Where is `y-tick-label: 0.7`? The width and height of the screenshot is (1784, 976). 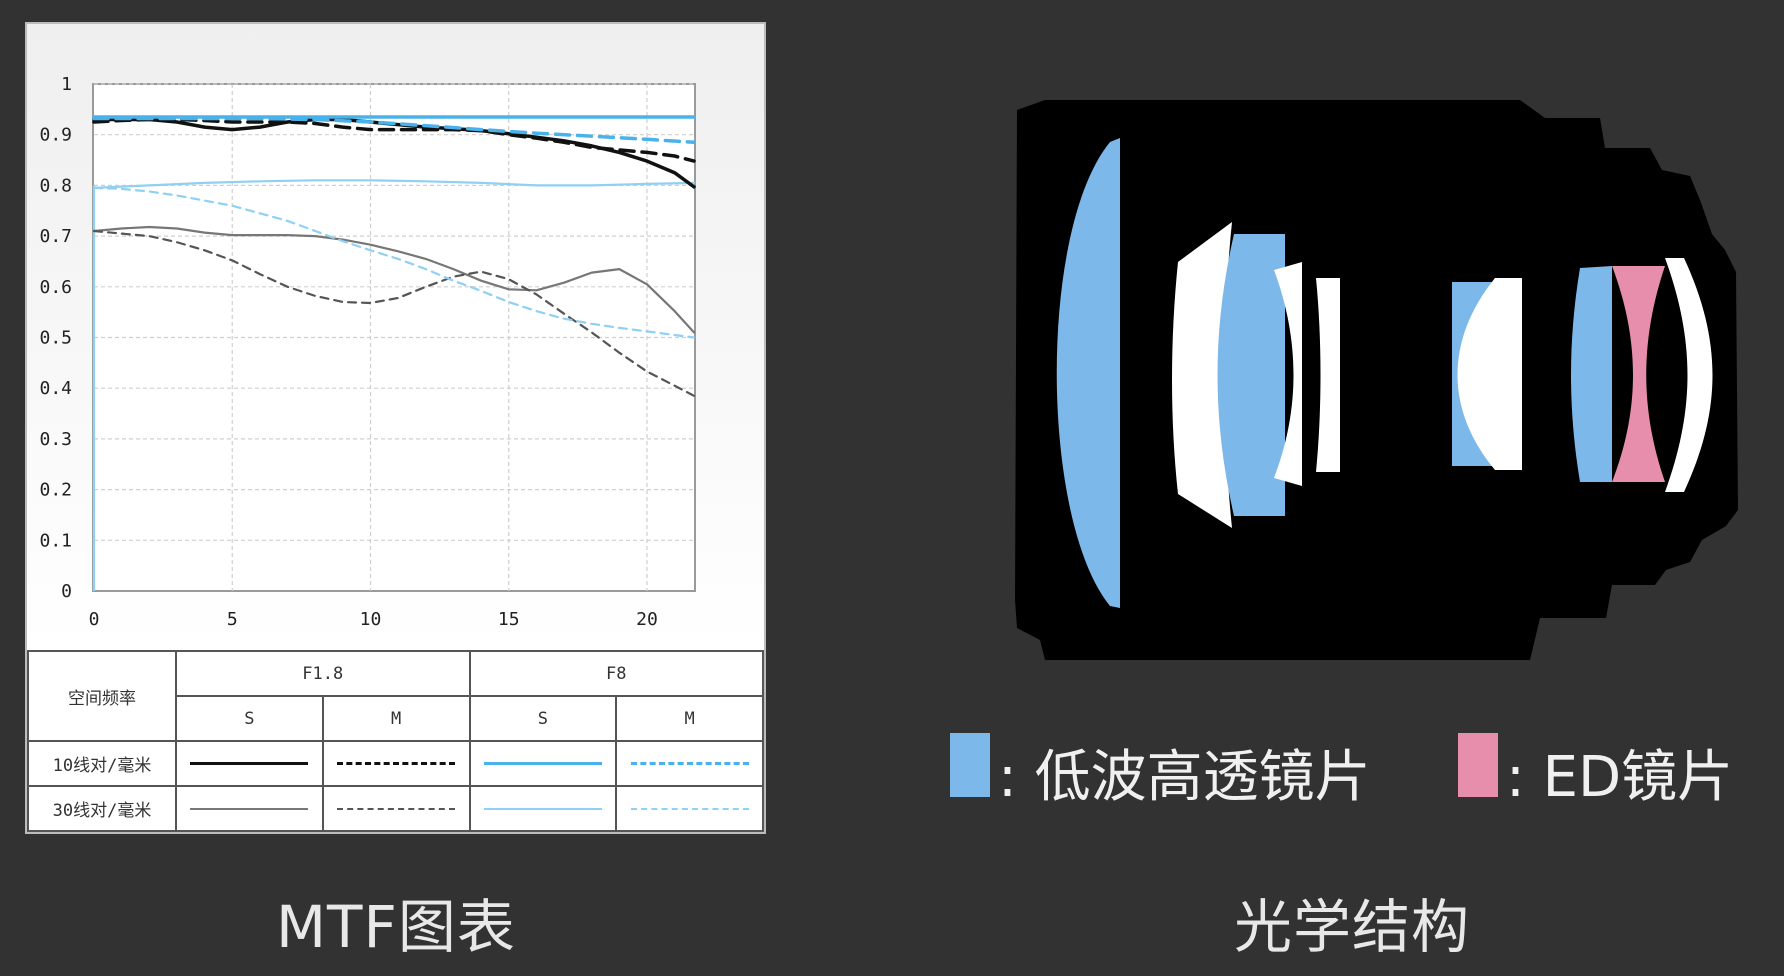 y-tick-label: 0.7 is located at coordinates (55, 236).